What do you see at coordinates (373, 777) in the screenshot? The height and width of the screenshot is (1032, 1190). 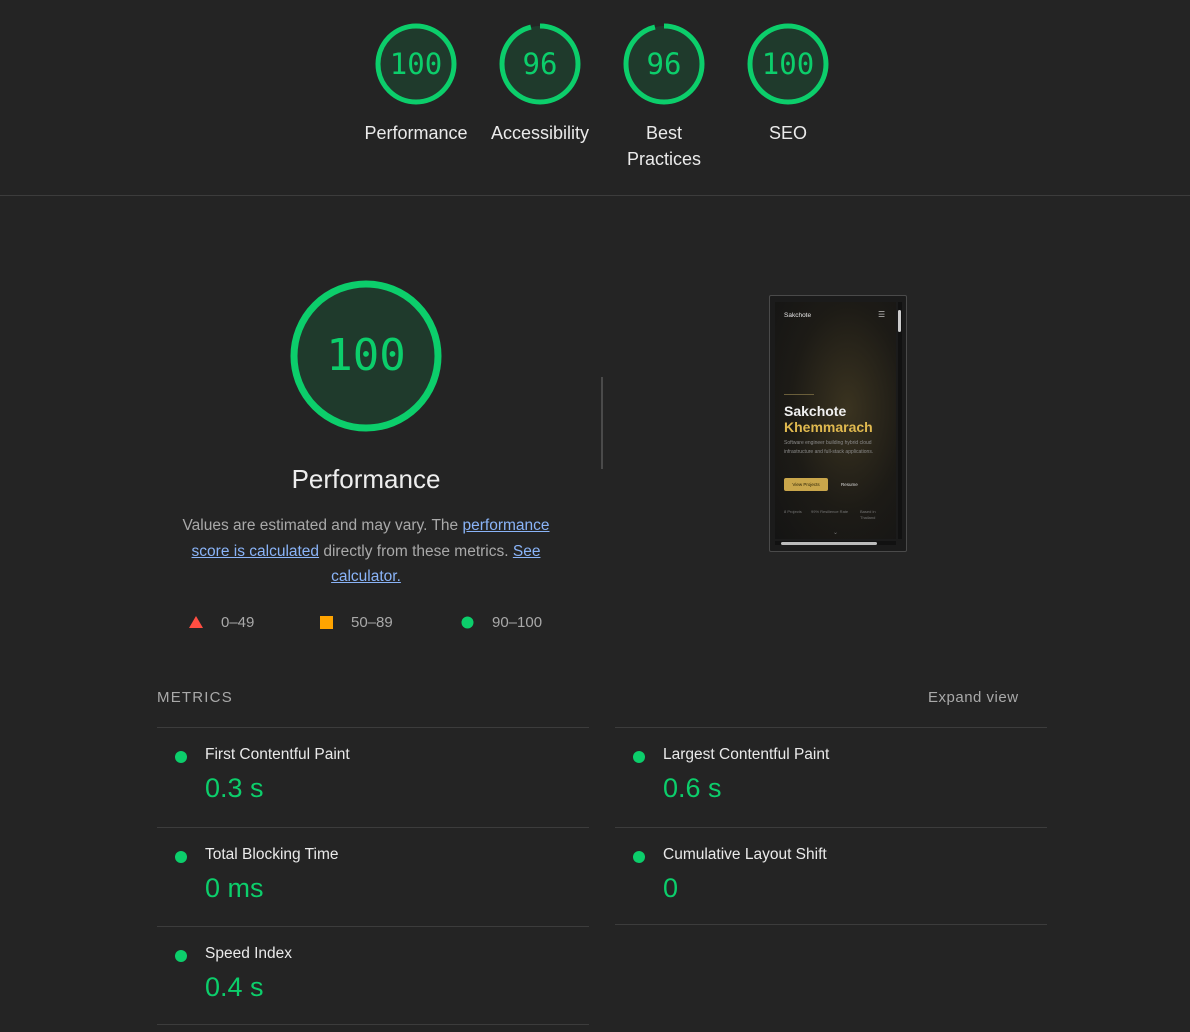 I see `metric-first-contentful-paint: First Contentful Paint 0.3 s` at bounding box center [373, 777].